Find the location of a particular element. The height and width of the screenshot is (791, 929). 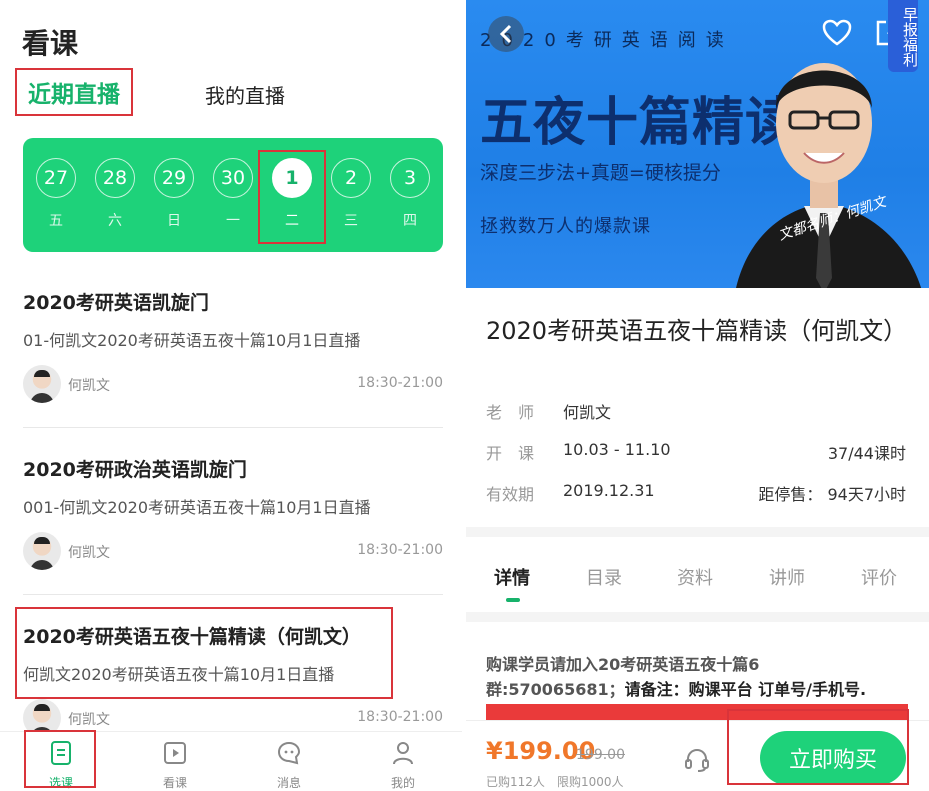

selected-date-highlight is located at coordinates (292, 197).